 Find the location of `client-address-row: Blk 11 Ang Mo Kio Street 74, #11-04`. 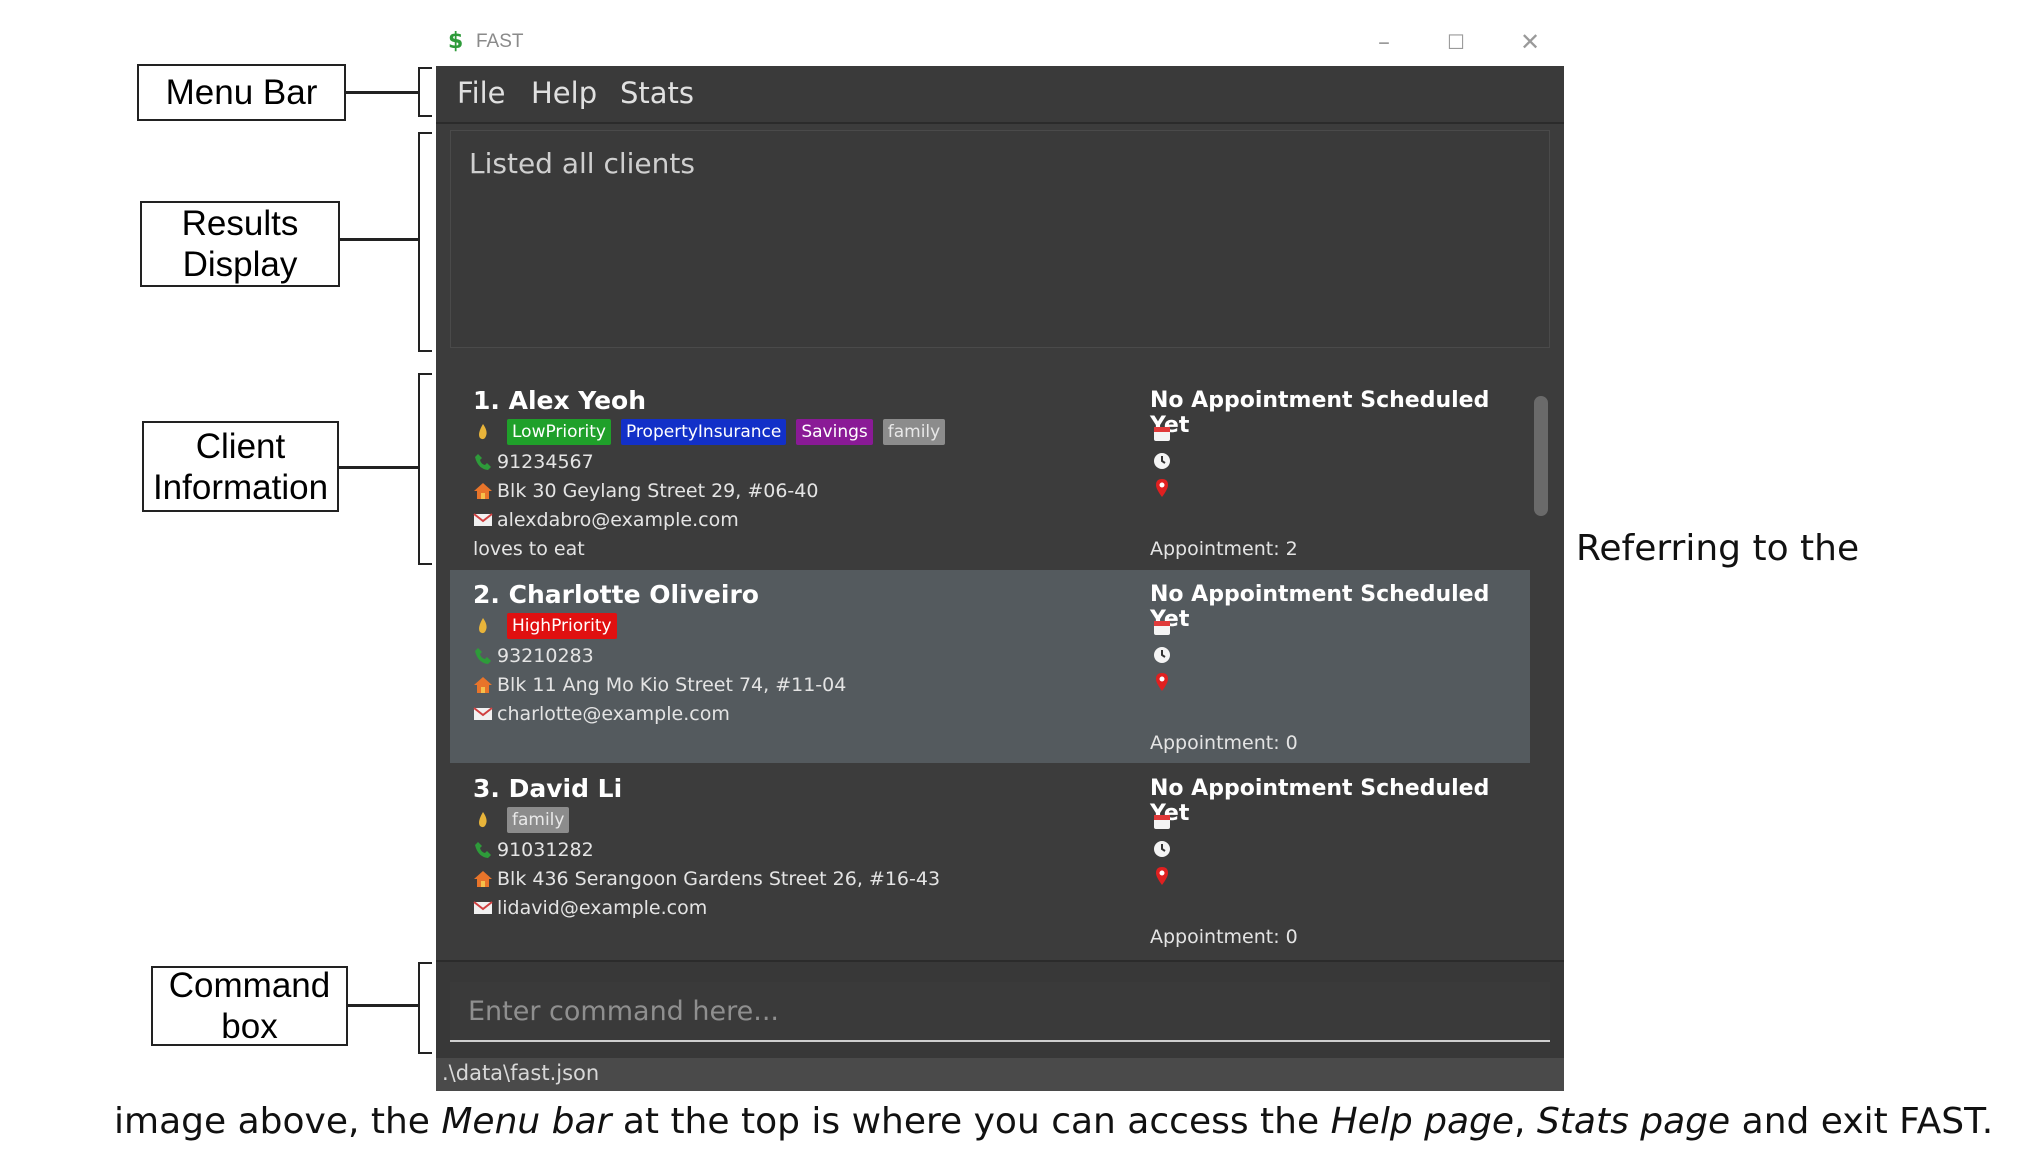

client-address-row: Blk 11 Ang Mo Kio Street 74, #11-04 is located at coordinates (659, 685).